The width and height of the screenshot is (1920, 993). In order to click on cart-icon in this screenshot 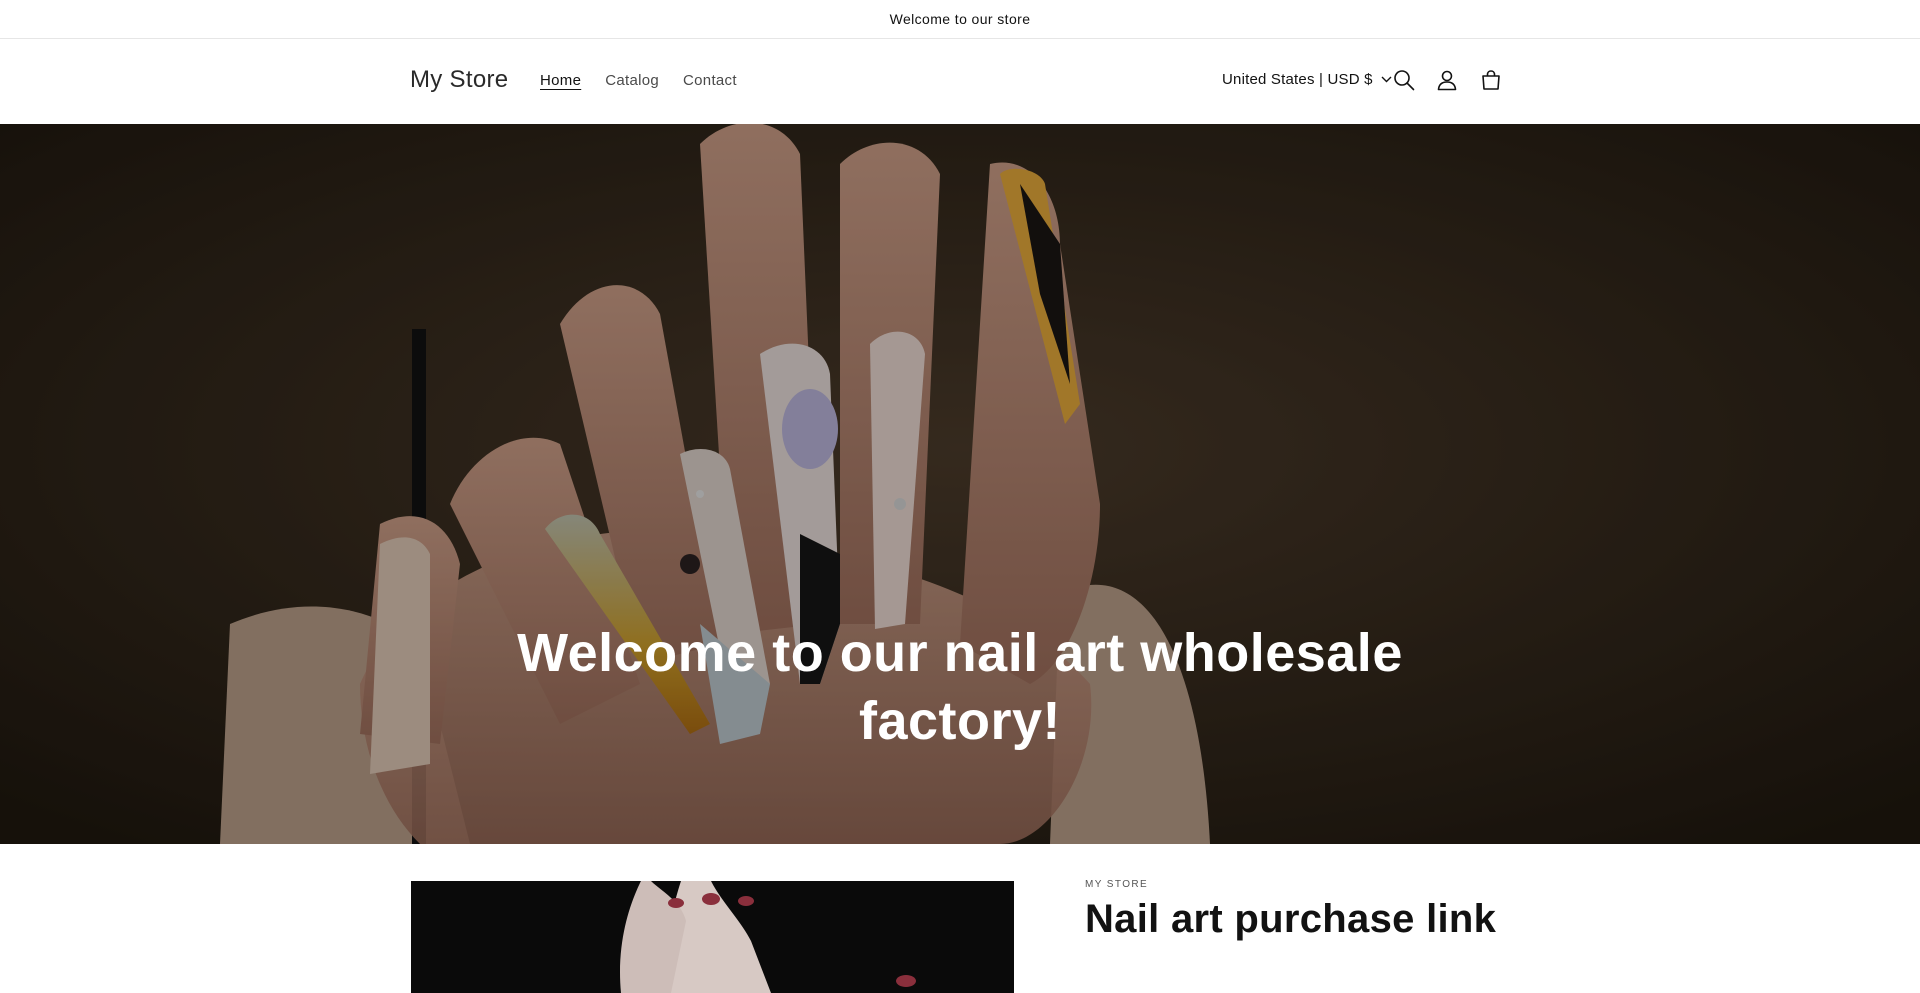, I will do `click(1491, 80)`.